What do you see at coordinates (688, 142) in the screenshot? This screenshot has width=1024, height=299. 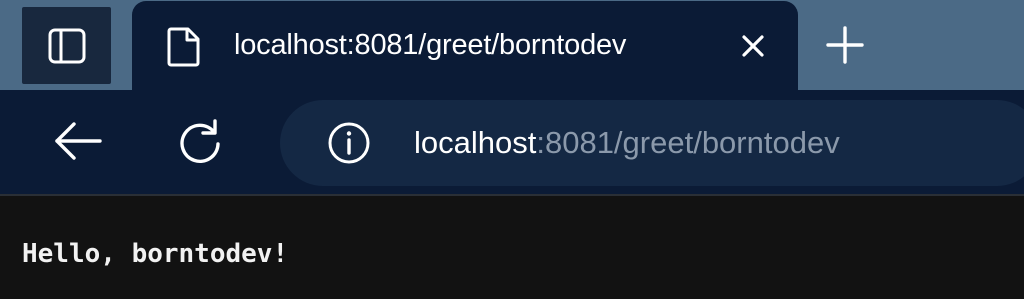 I see `url-path: :8081/greet/borntodev` at bounding box center [688, 142].